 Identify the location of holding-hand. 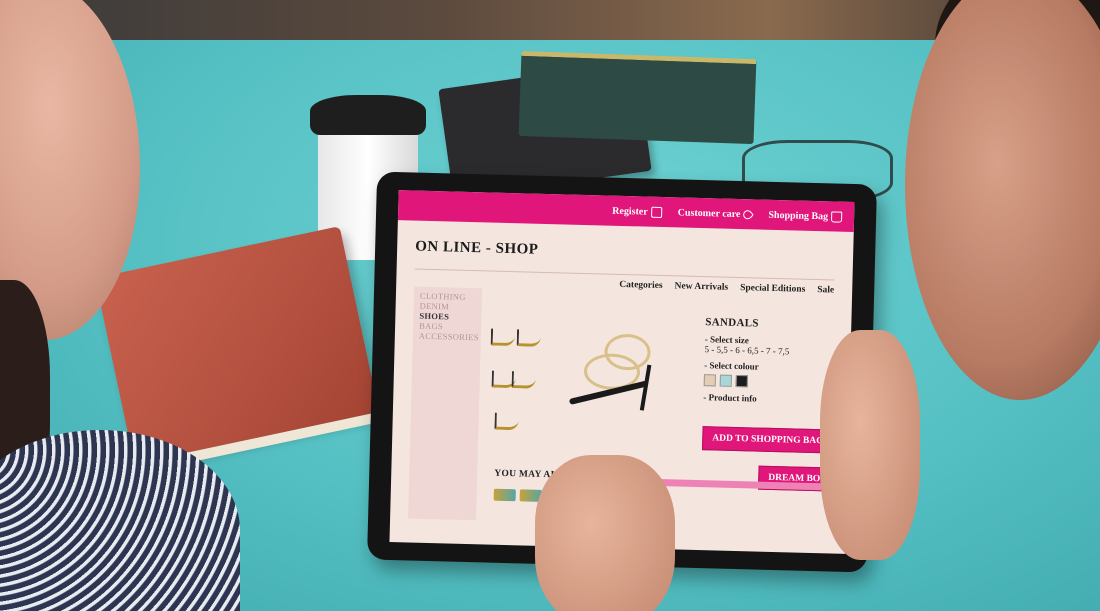
(870, 445).